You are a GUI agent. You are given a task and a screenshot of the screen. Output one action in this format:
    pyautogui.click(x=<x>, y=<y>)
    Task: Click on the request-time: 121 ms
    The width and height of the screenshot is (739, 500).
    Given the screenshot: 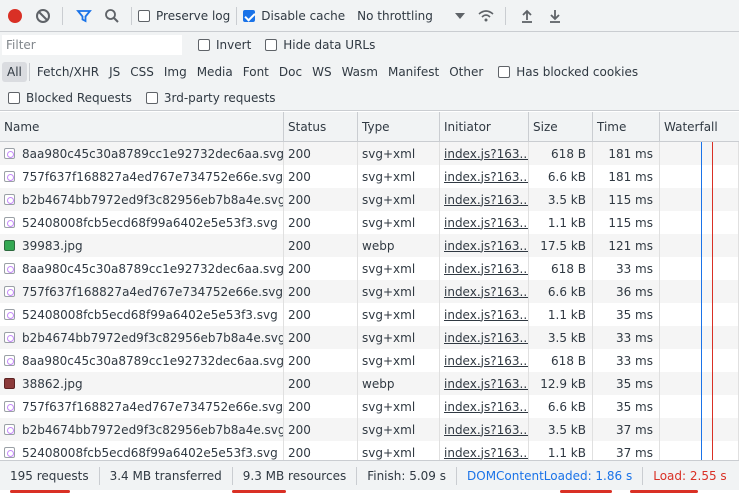 What is the action you would take?
    pyautogui.click(x=626, y=245)
    